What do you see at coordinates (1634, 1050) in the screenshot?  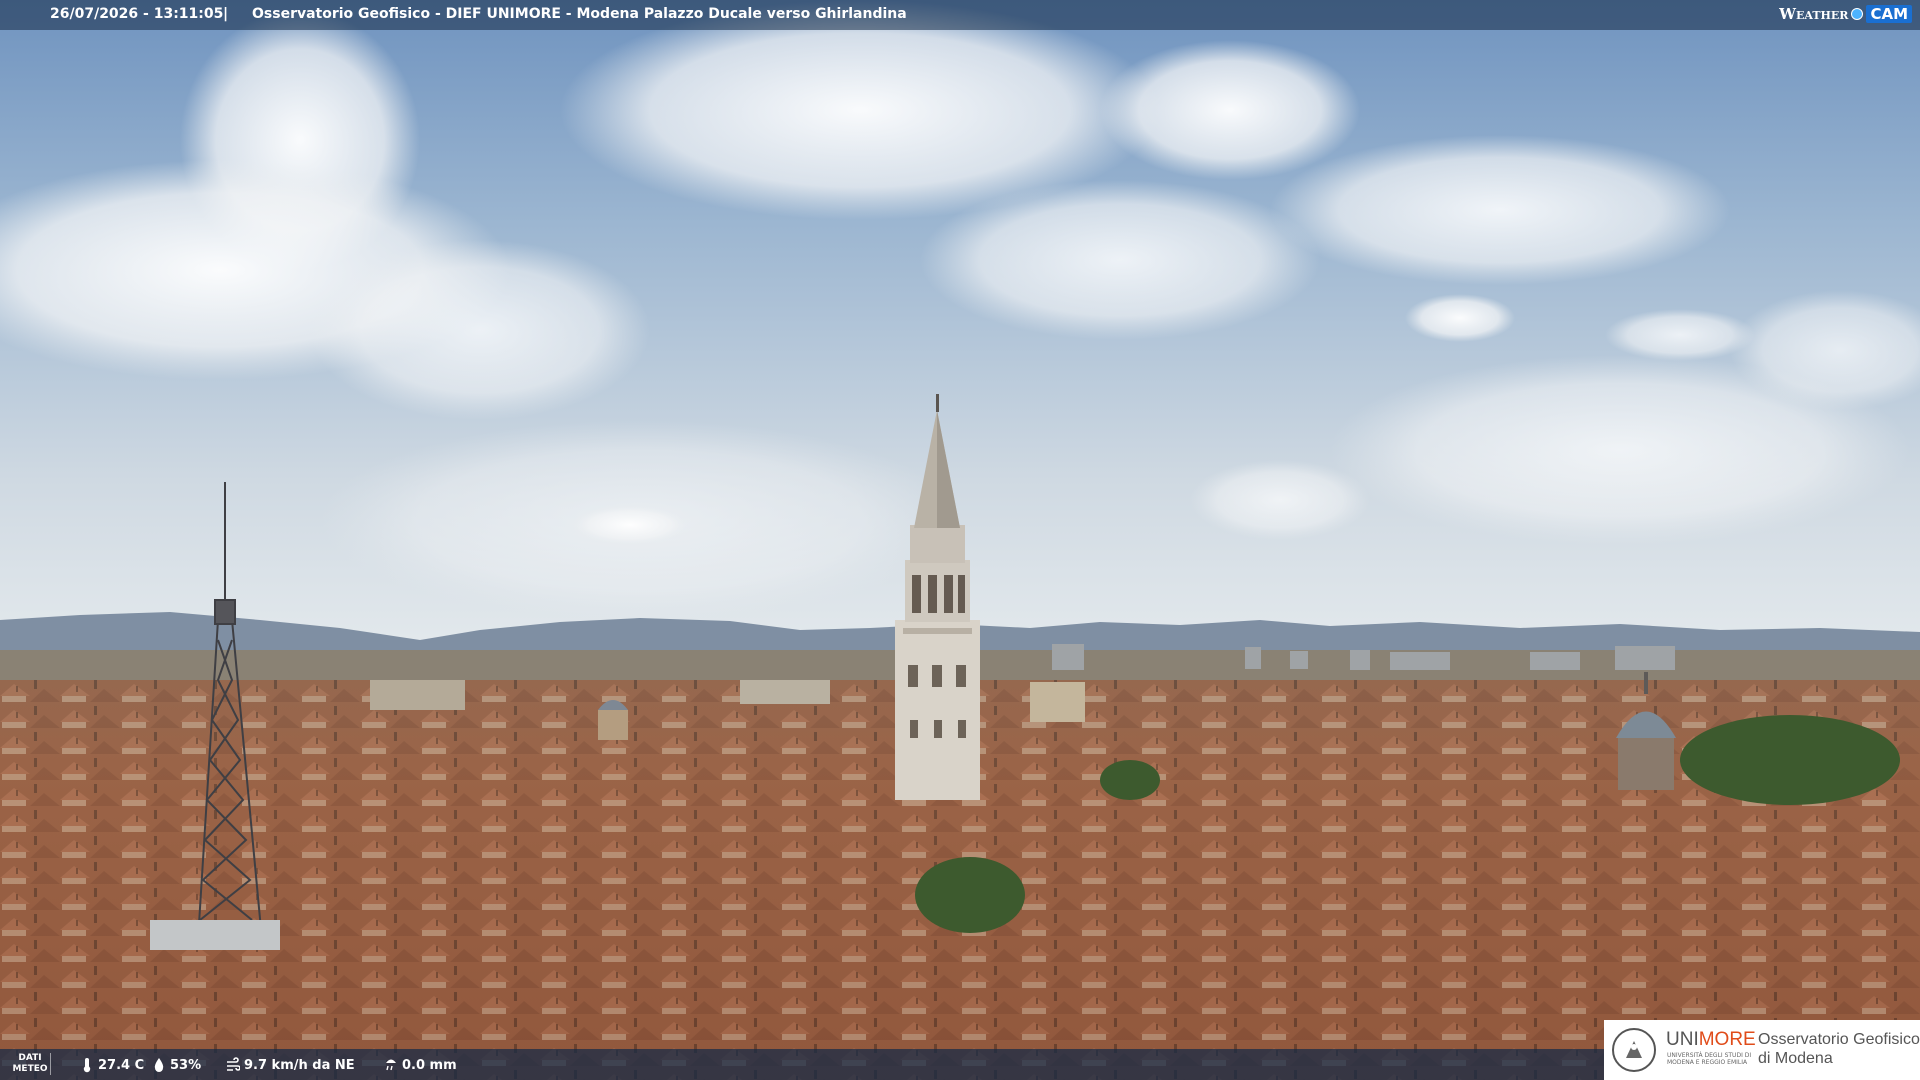 I see `unimore-seal-icon` at bounding box center [1634, 1050].